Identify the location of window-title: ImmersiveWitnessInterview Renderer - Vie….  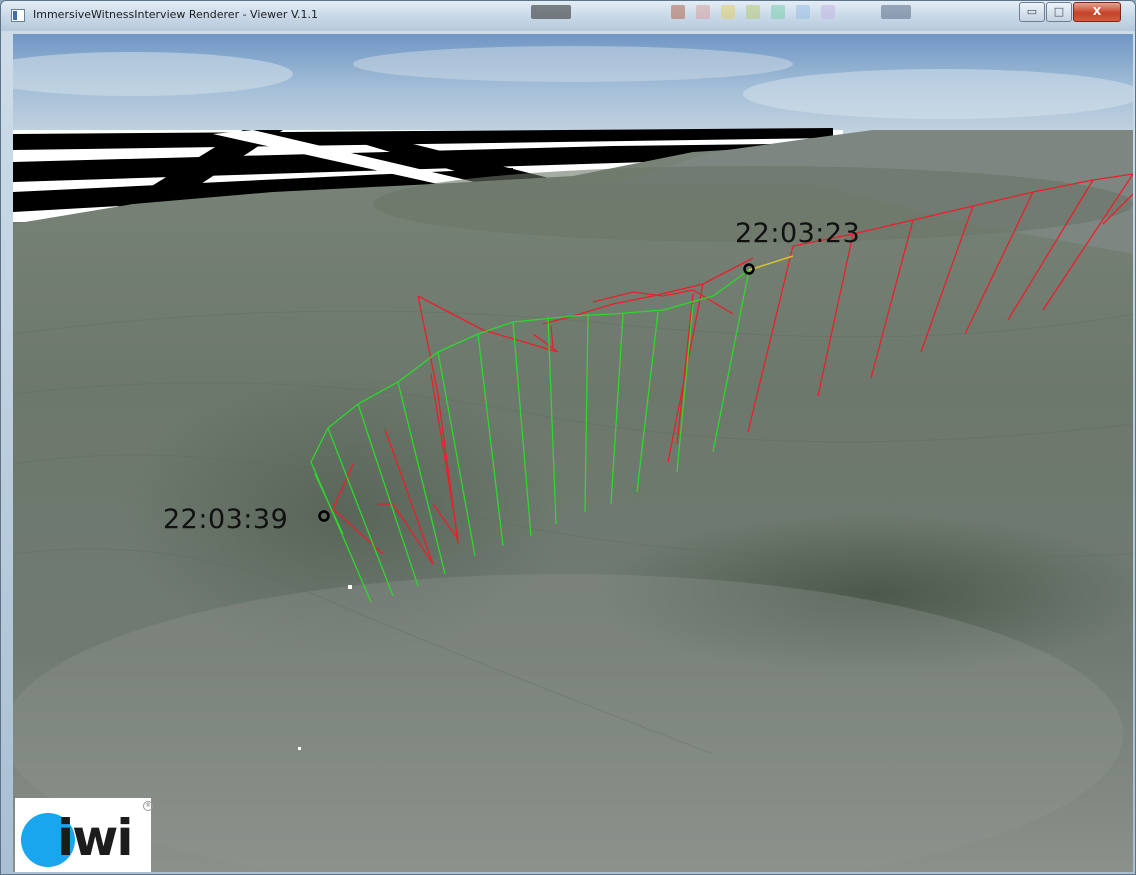
(176, 14).